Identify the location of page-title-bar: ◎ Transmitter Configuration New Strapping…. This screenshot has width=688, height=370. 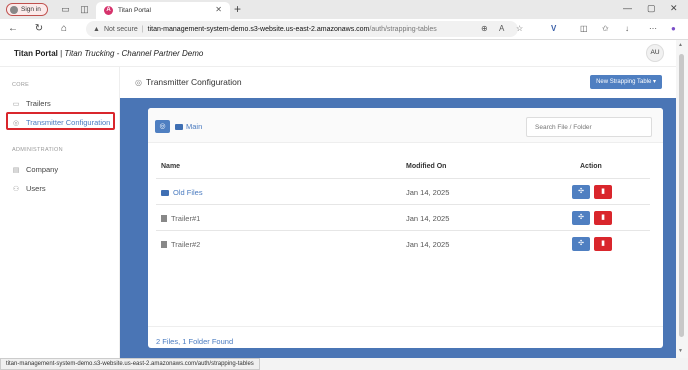
(398, 82).